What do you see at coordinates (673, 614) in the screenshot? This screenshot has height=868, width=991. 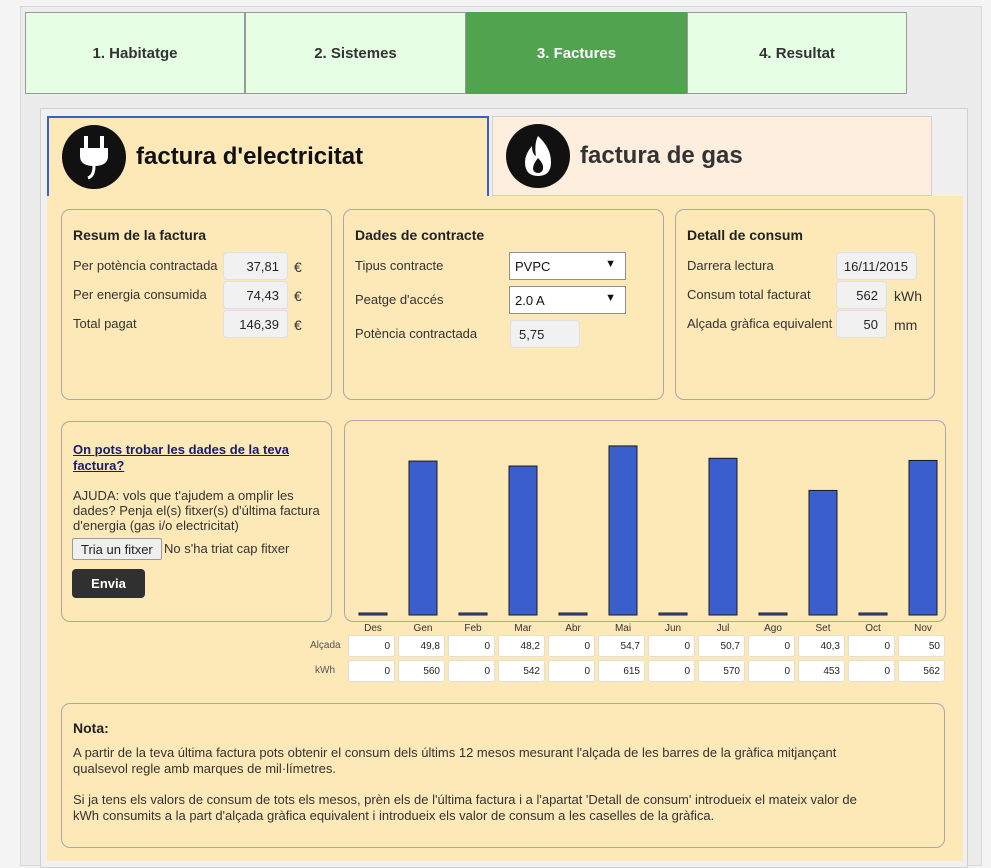 I see `bar-jun` at bounding box center [673, 614].